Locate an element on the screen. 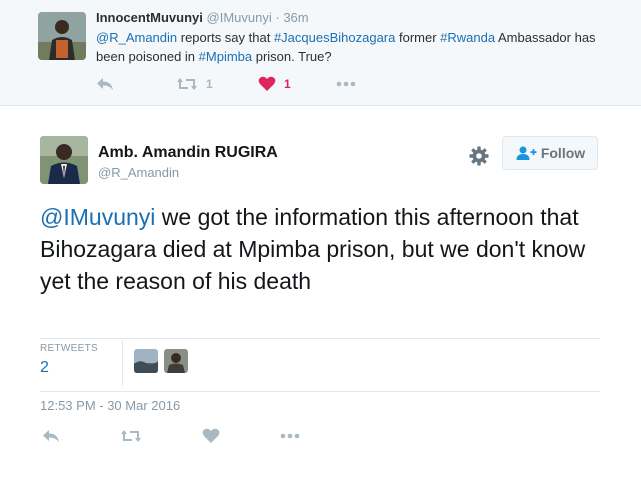  hashtag-link-mpimba: #Mpimba is located at coordinates (225, 56).